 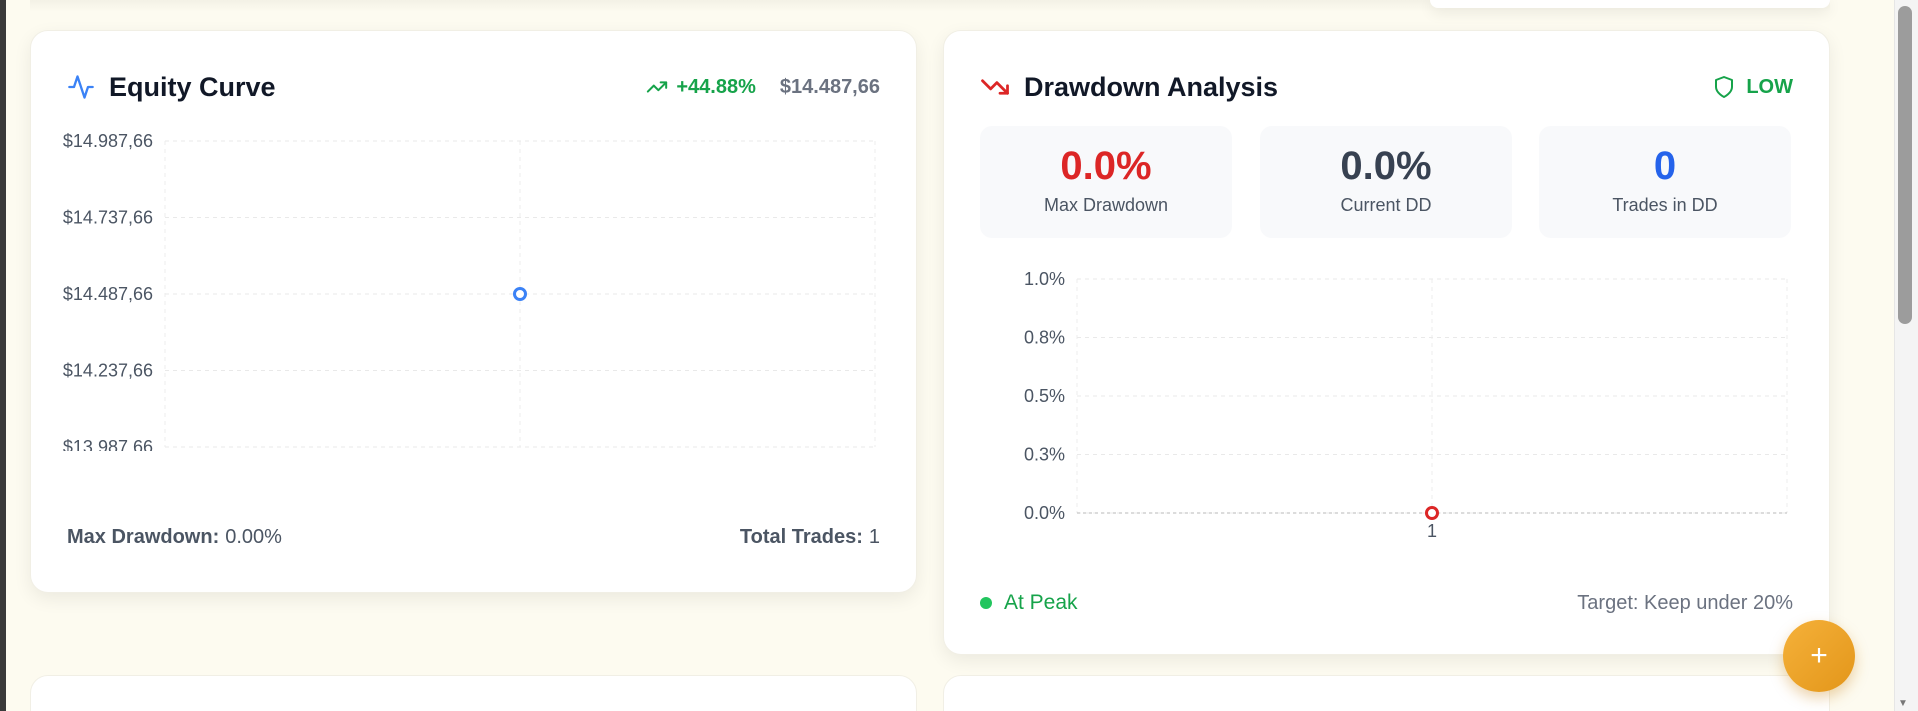 I want to click on max-drawdown-value: 0.00%, so click(x=253, y=537).